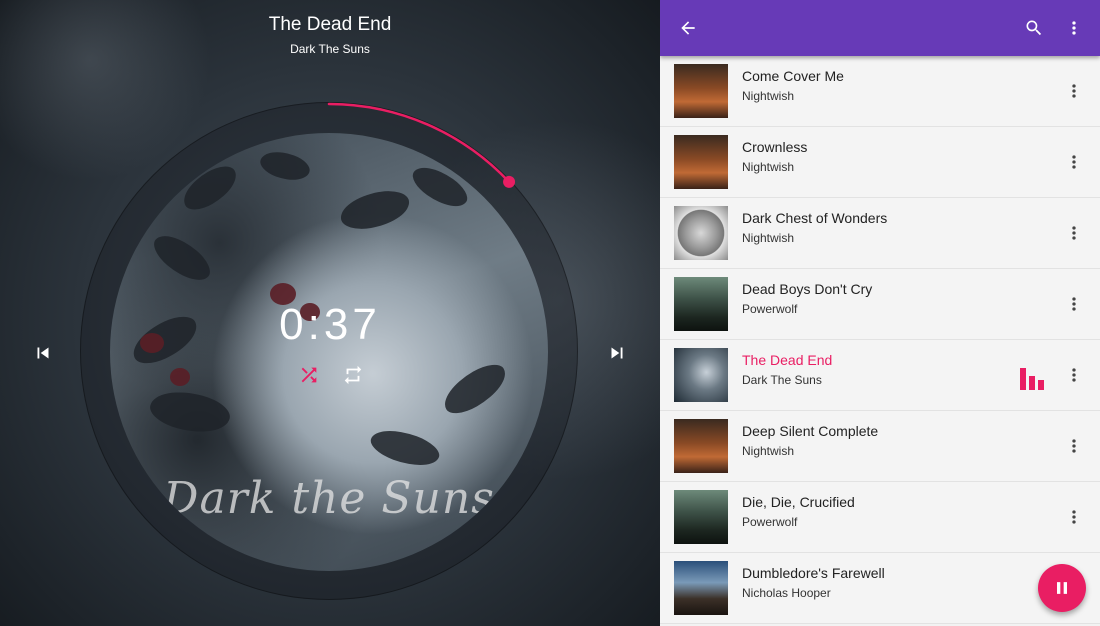  What do you see at coordinates (807, 289) in the screenshot?
I see `song-title: Dead Boys Don't Cry` at bounding box center [807, 289].